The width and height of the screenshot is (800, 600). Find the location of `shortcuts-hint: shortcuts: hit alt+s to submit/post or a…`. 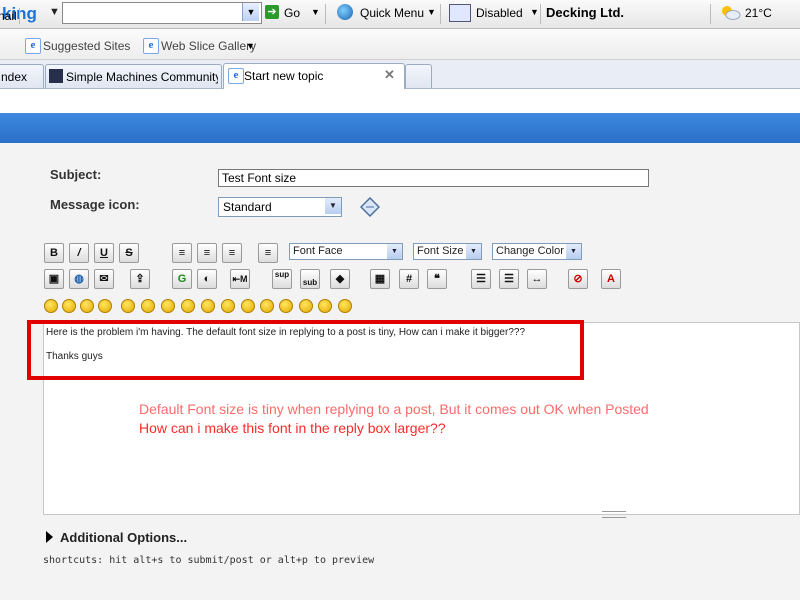

shortcuts-hint: shortcuts: hit alt+s to submit/post or a… is located at coordinates (209, 560).